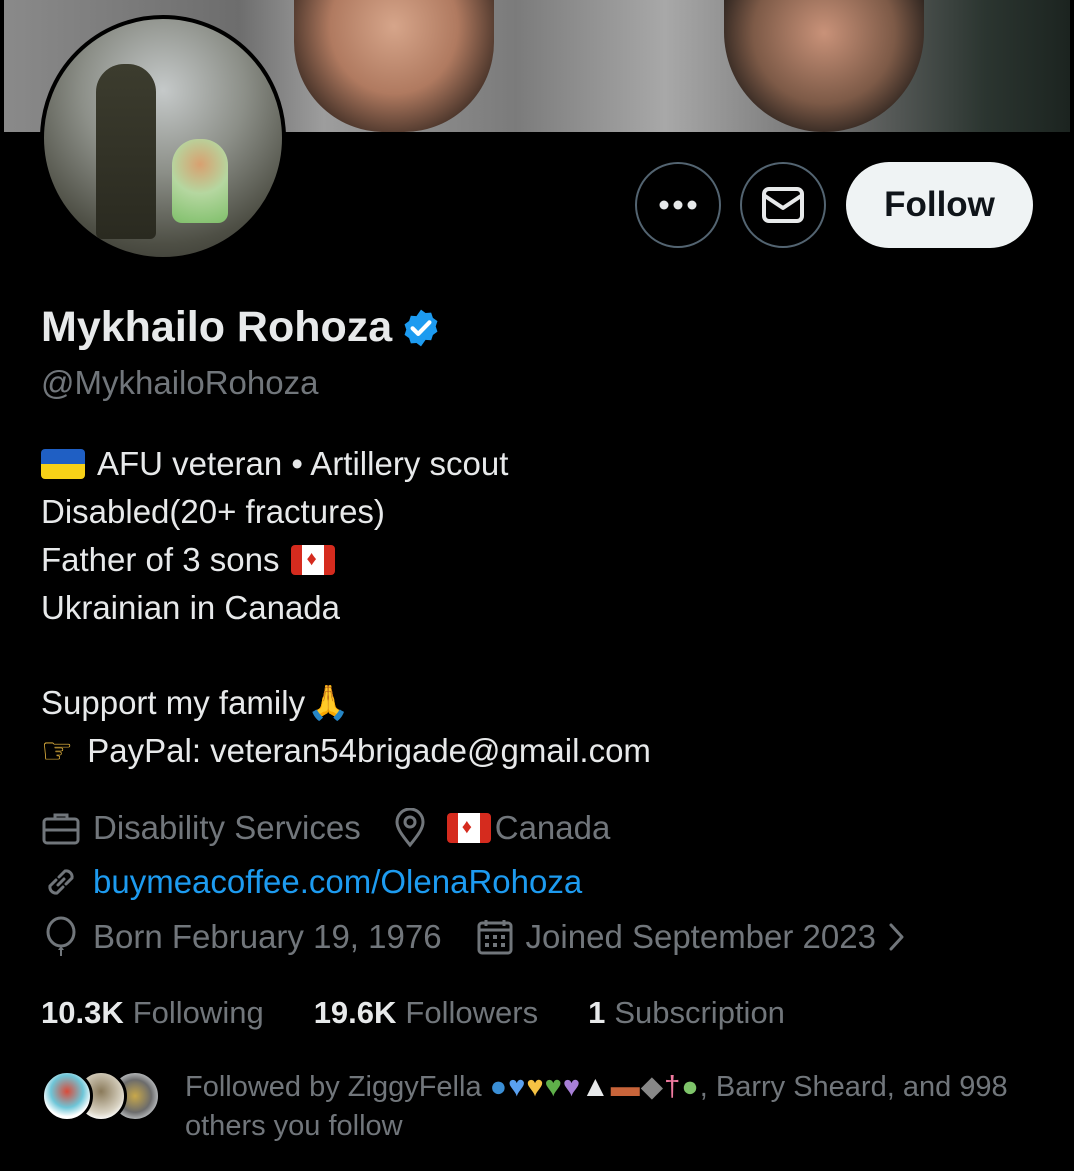  I want to click on praying-hands-icon: 🙏, so click(328, 703).